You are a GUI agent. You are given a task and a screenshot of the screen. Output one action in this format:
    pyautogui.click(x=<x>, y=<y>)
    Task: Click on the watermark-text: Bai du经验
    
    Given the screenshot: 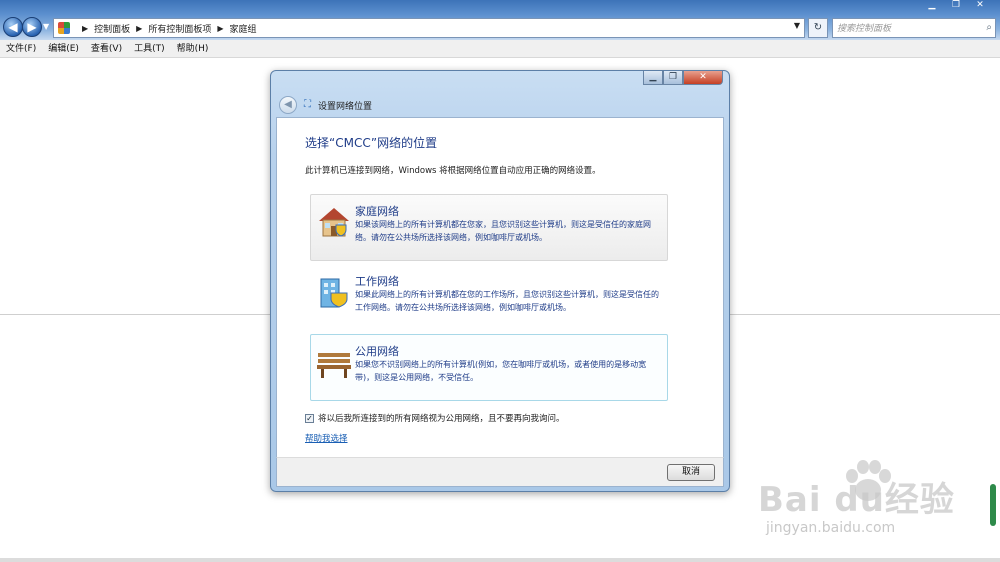 What is the action you would take?
    pyautogui.click(x=856, y=500)
    